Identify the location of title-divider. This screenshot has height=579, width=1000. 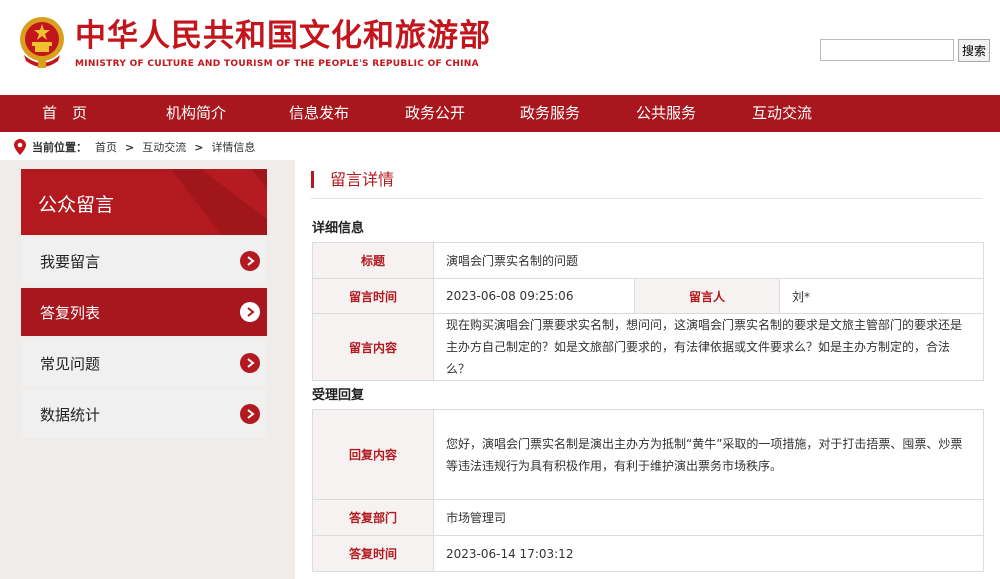
(646, 198).